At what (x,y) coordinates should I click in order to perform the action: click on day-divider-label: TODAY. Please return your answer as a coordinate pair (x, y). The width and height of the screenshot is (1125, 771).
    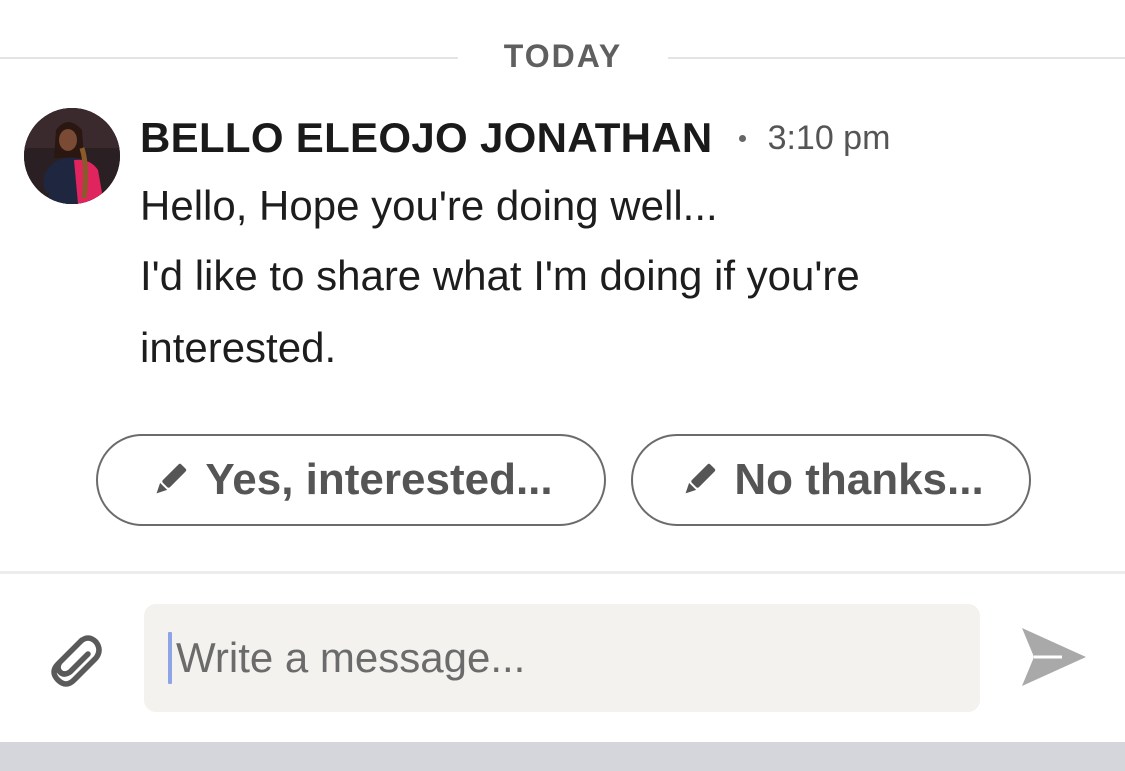
    Looking at the image, I should click on (563, 56).